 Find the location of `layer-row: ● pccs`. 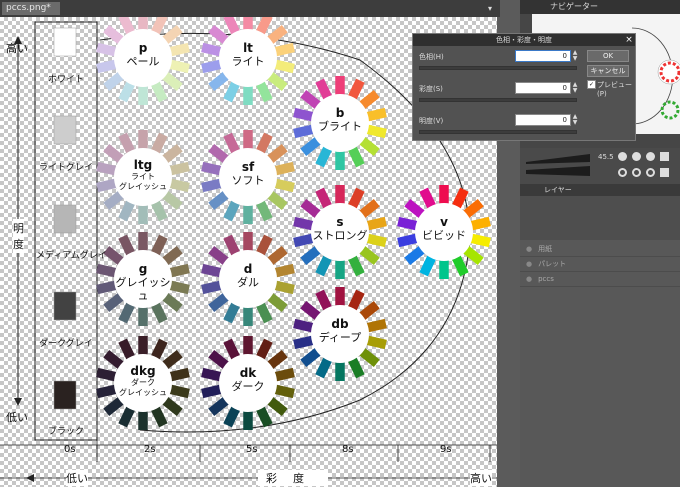

layer-row: ● pccs is located at coordinates (600, 279).